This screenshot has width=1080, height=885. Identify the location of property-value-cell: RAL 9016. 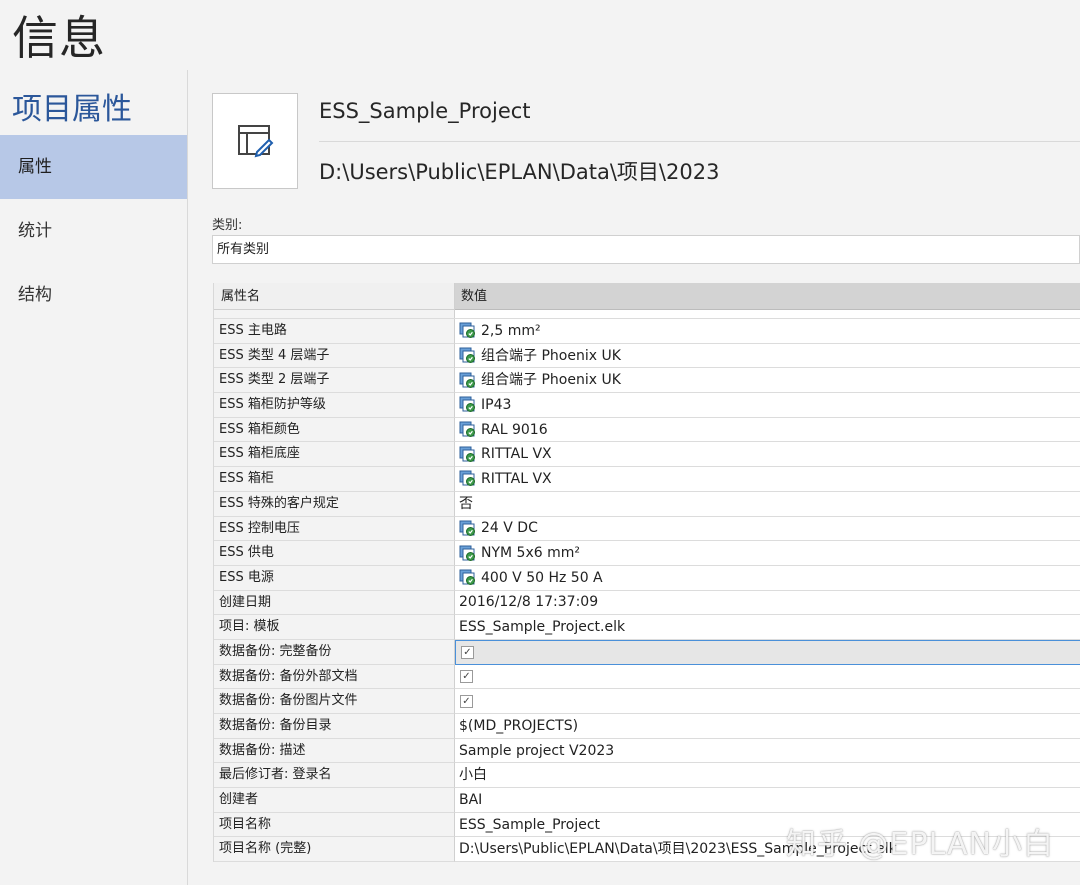
(767, 430).